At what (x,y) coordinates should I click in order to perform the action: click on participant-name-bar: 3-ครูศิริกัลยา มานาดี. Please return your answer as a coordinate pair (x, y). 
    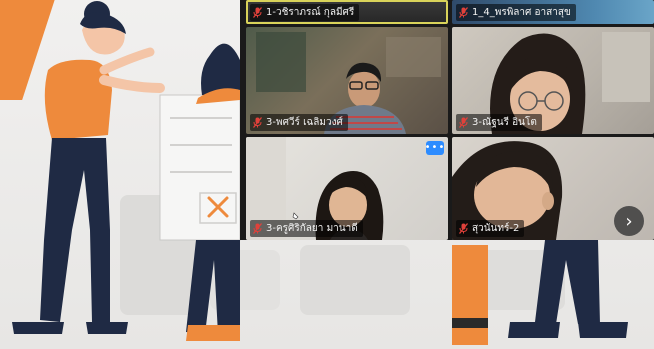
    Looking at the image, I should click on (306, 228).